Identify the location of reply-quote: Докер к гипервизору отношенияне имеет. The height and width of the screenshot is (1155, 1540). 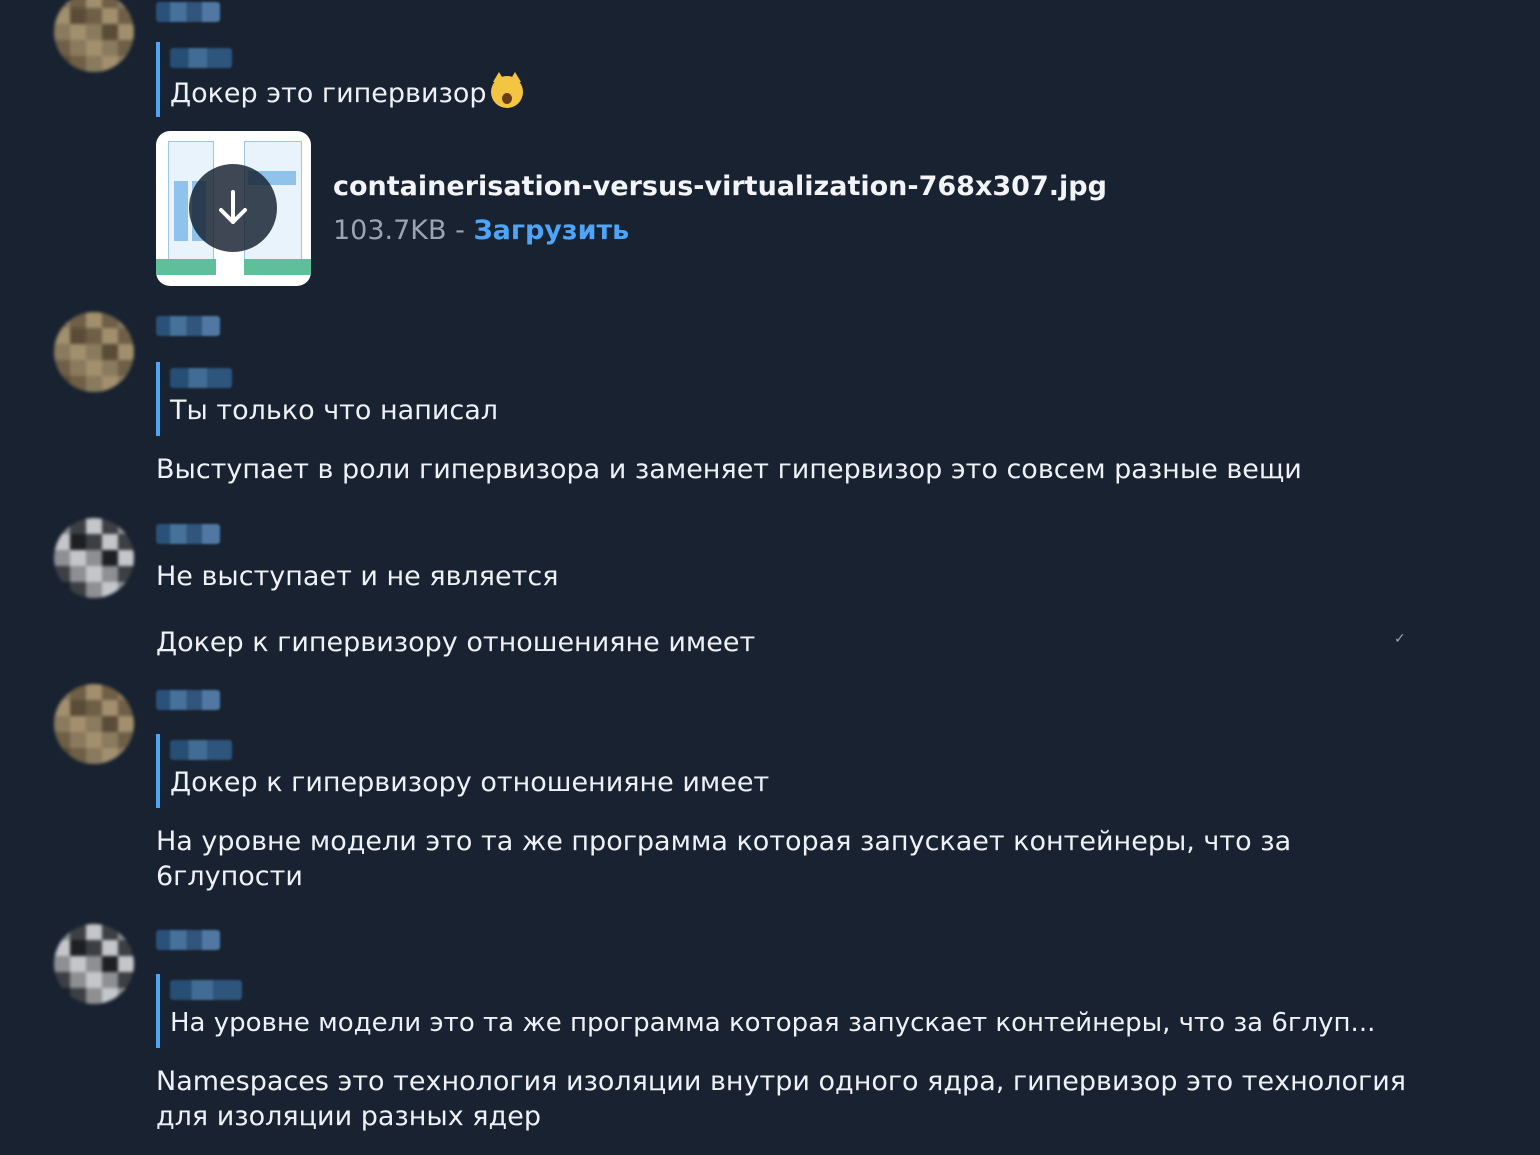
(462, 771).